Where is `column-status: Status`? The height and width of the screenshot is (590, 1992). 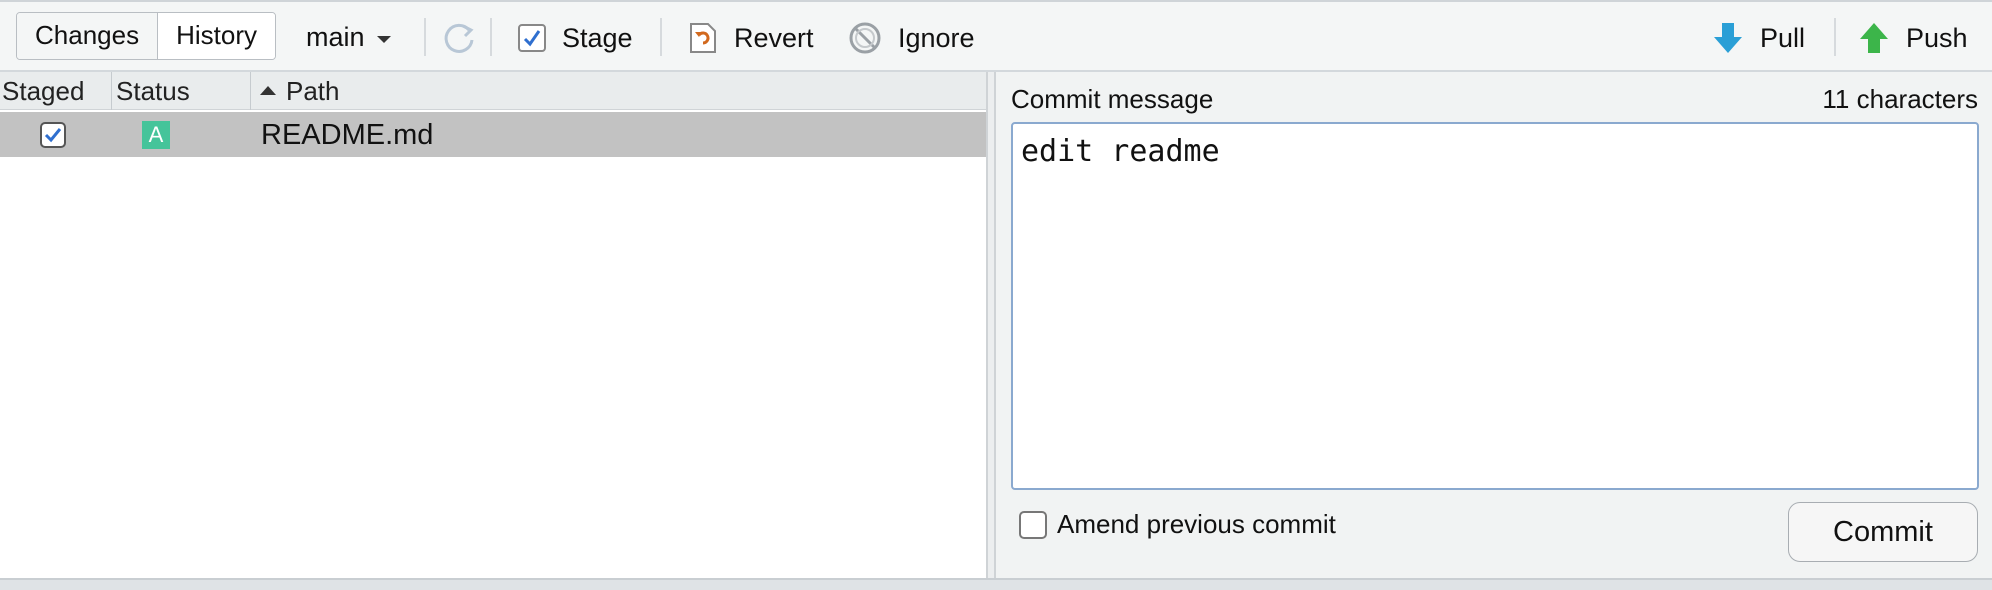
column-status: Status is located at coordinates (153, 91).